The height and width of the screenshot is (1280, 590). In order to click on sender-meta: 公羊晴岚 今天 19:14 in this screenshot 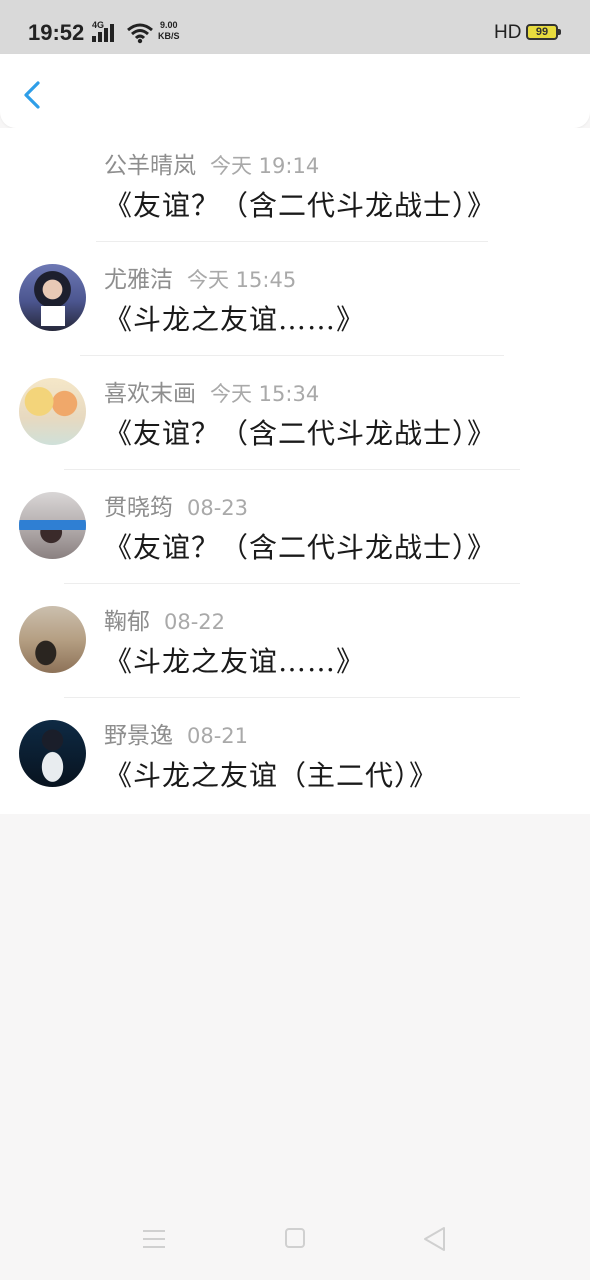, I will do `click(211, 163)`.